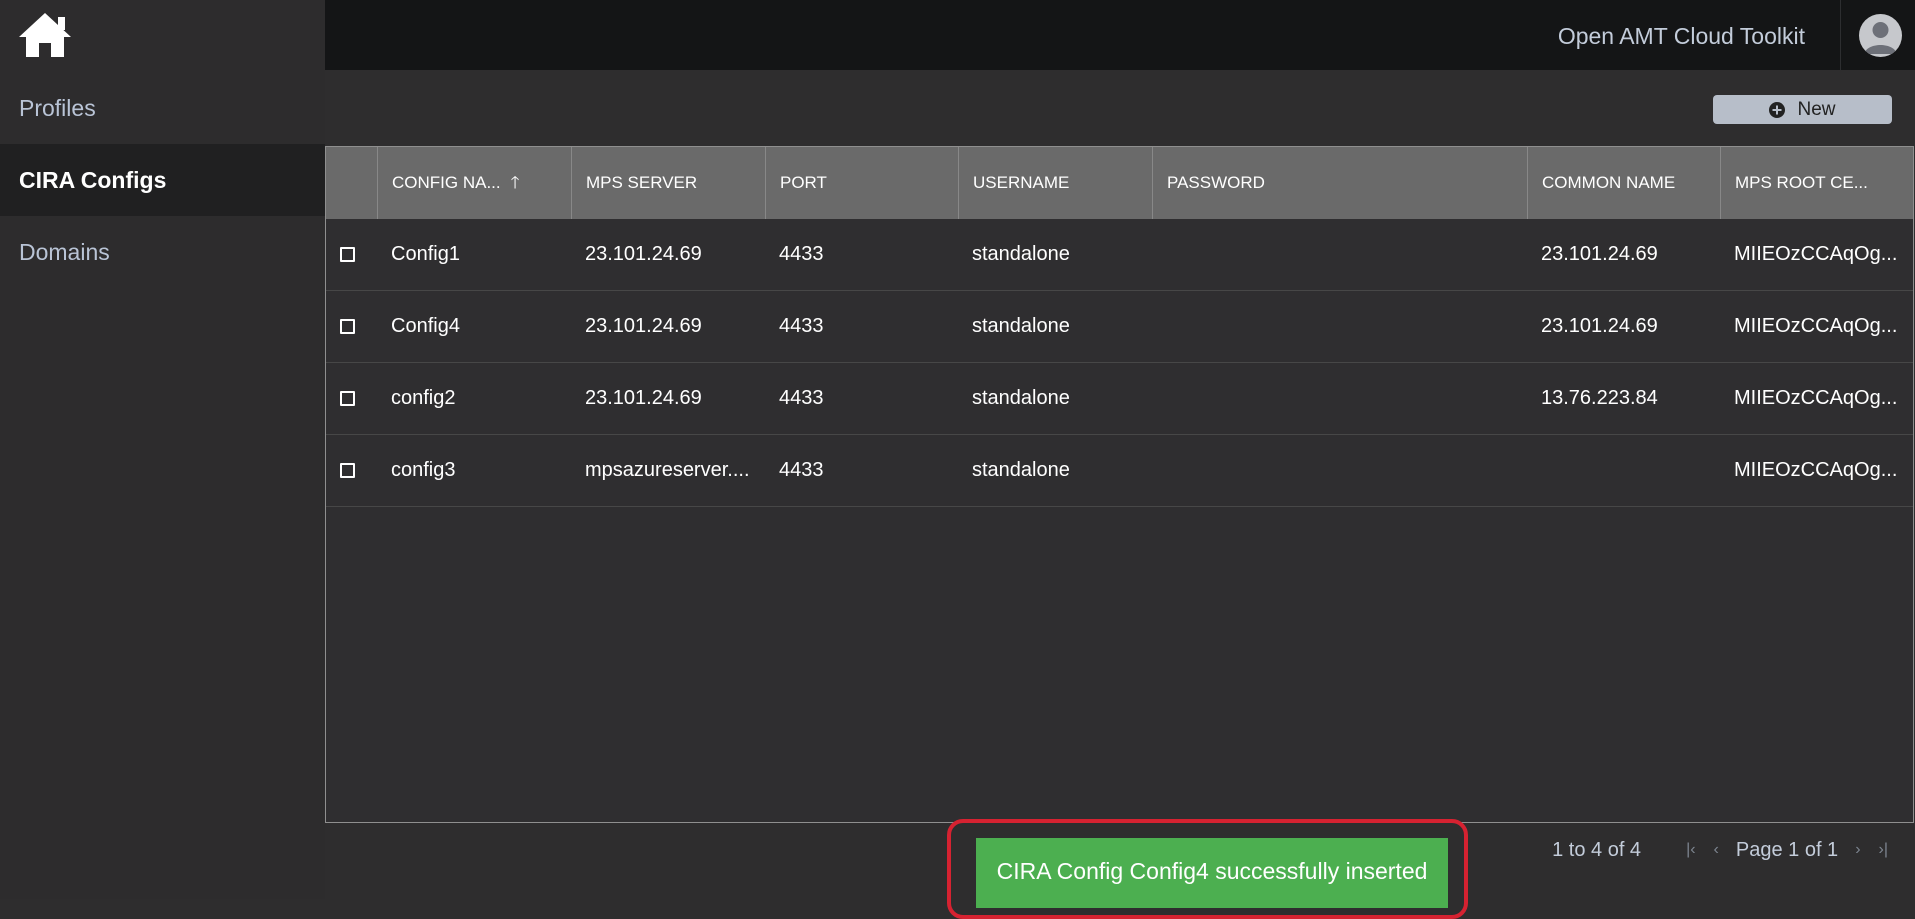 This screenshot has width=1915, height=919. Describe the element at coordinates (1716, 850) in the screenshot. I see `previous-page-icon: ‹` at that location.